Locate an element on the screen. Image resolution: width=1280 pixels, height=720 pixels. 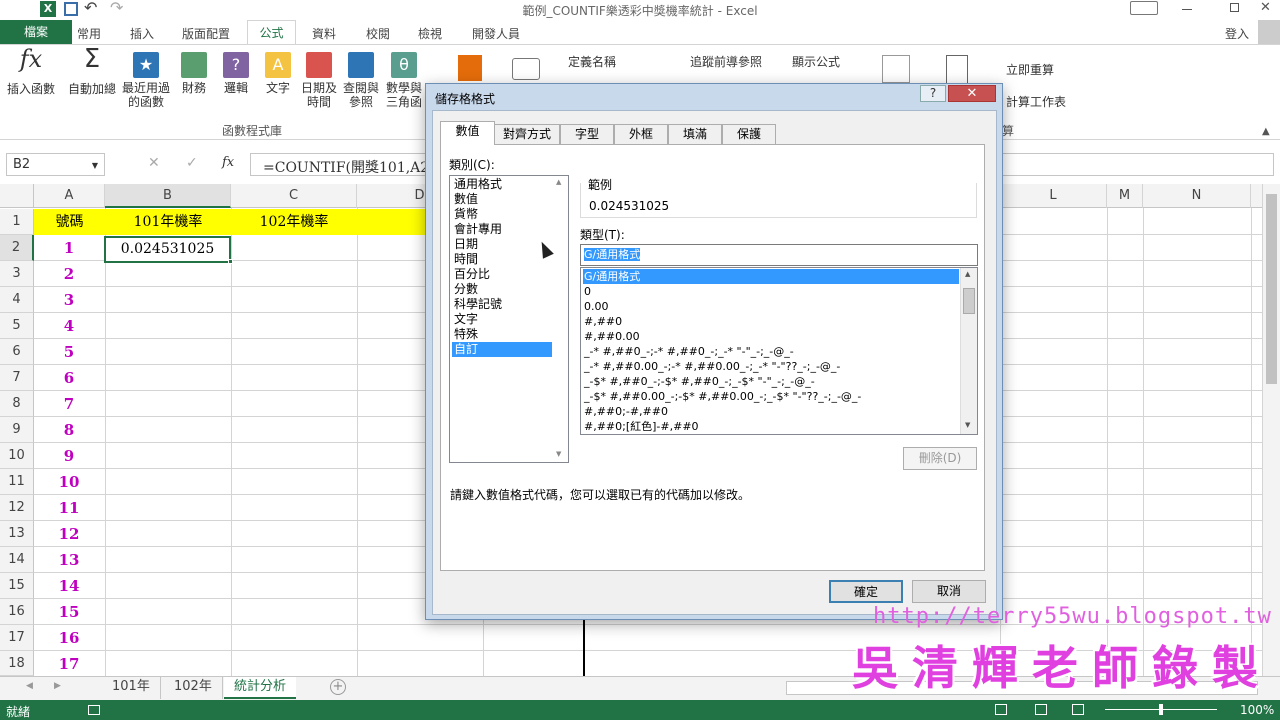
row-header: 11 is located at coordinates (17, 482).